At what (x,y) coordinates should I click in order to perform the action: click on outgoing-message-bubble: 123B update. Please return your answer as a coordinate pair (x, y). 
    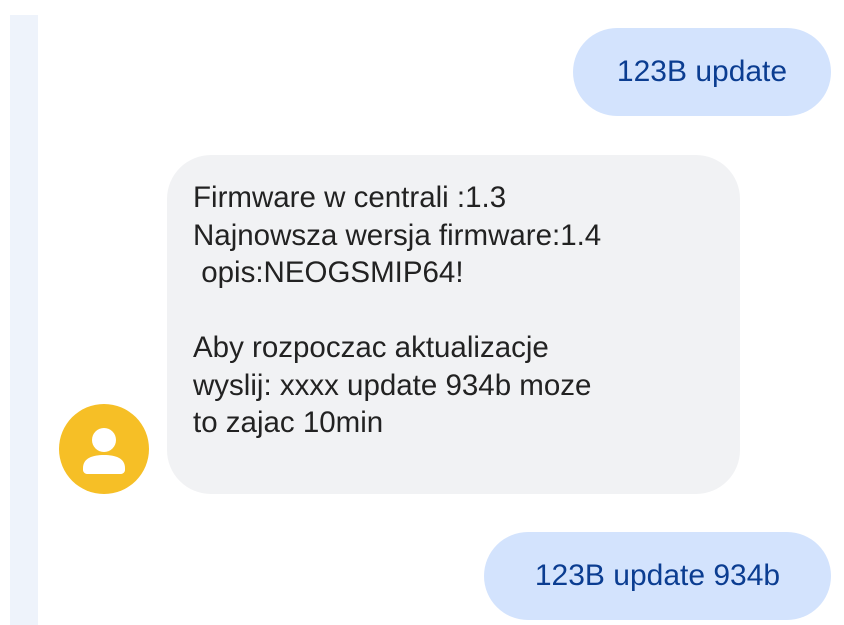
    Looking at the image, I should click on (702, 72).